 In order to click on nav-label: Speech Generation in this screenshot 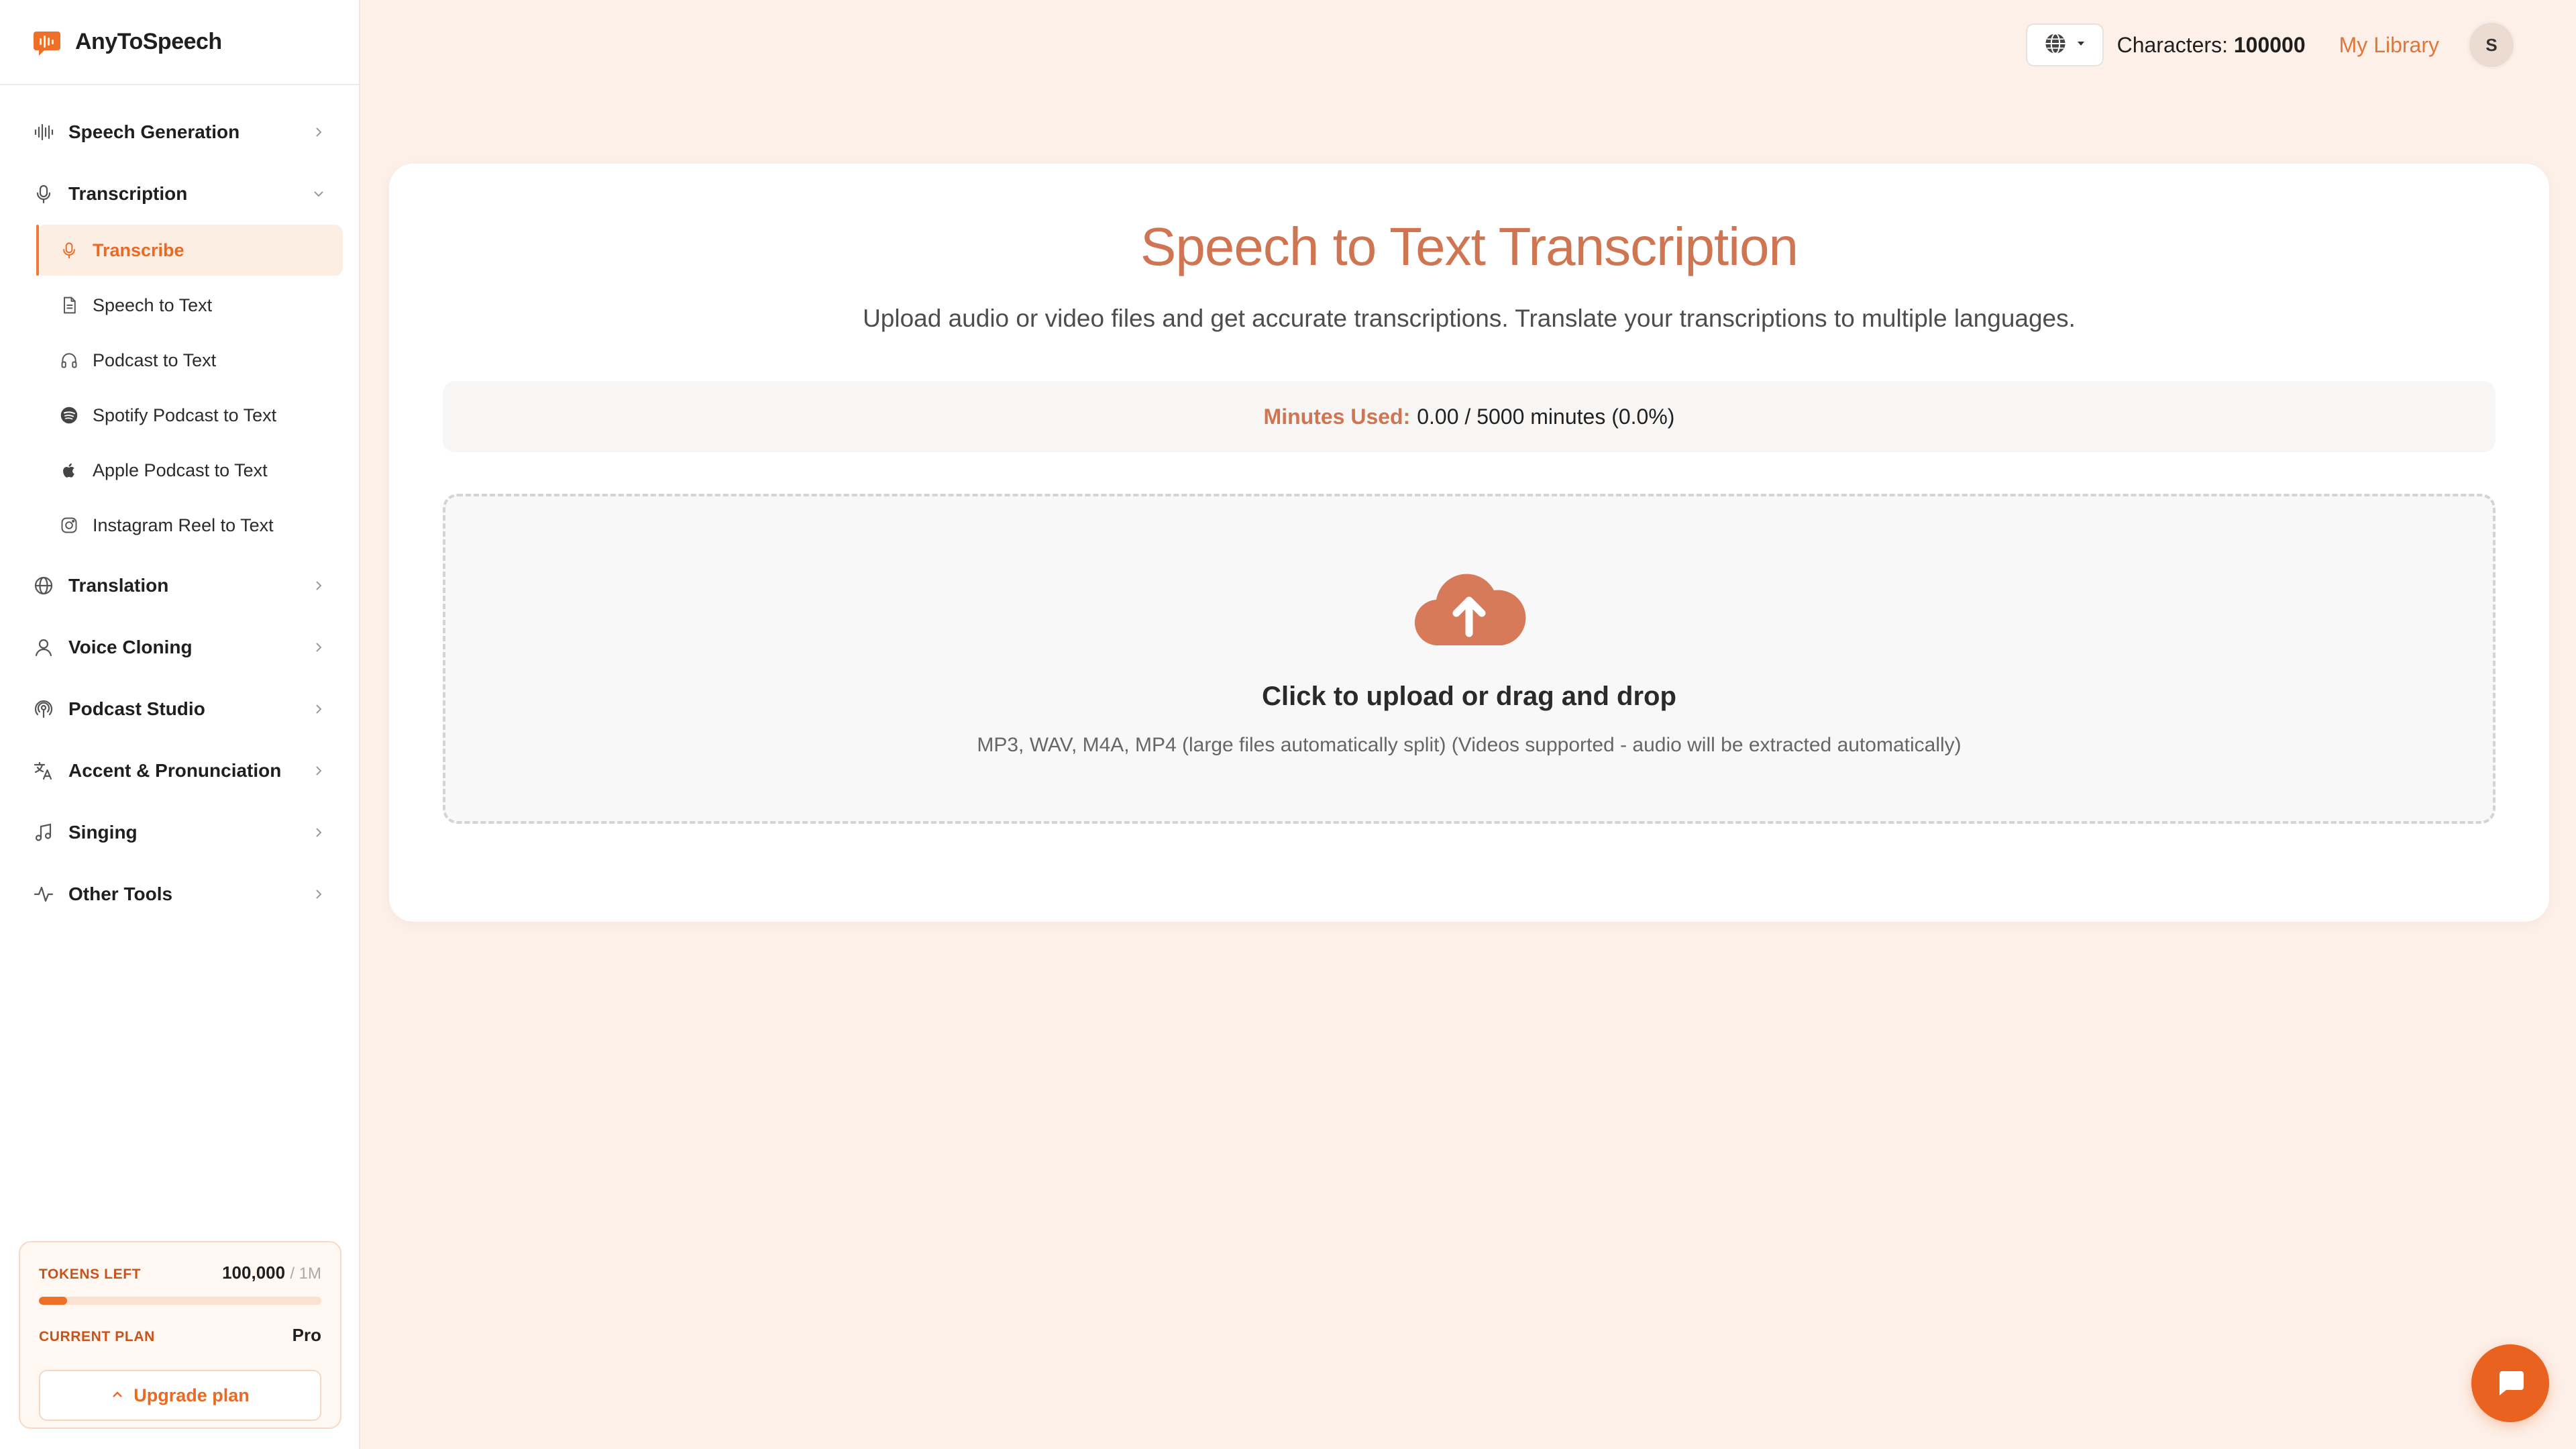, I will do `click(154, 131)`.